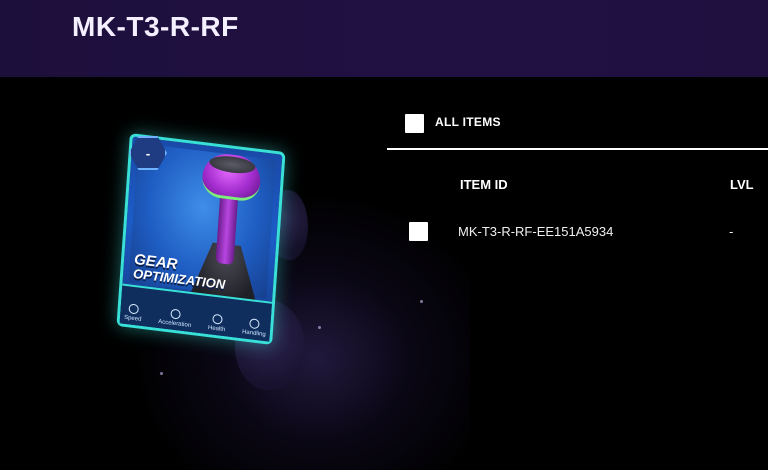 This screenshot has height=470, width=768. Describe the element at coordinates (216, 329) in the screenshot. I see `stat-label: Health` at that location.